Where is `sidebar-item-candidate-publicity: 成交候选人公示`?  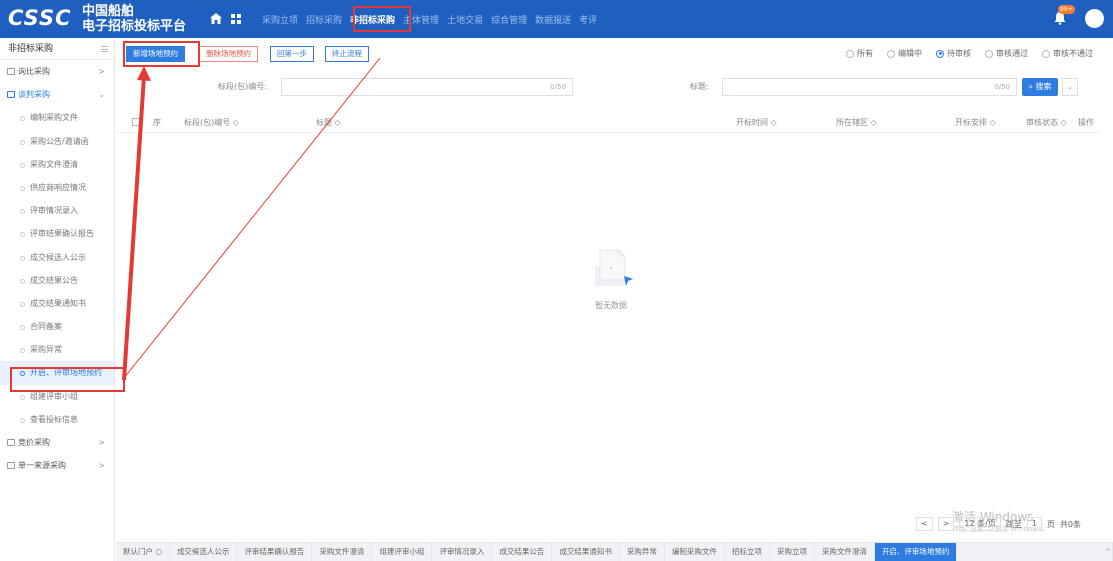 sidebar-item-candidate-publicity: 成交候选人公示 is located at coordinates (57, 257).